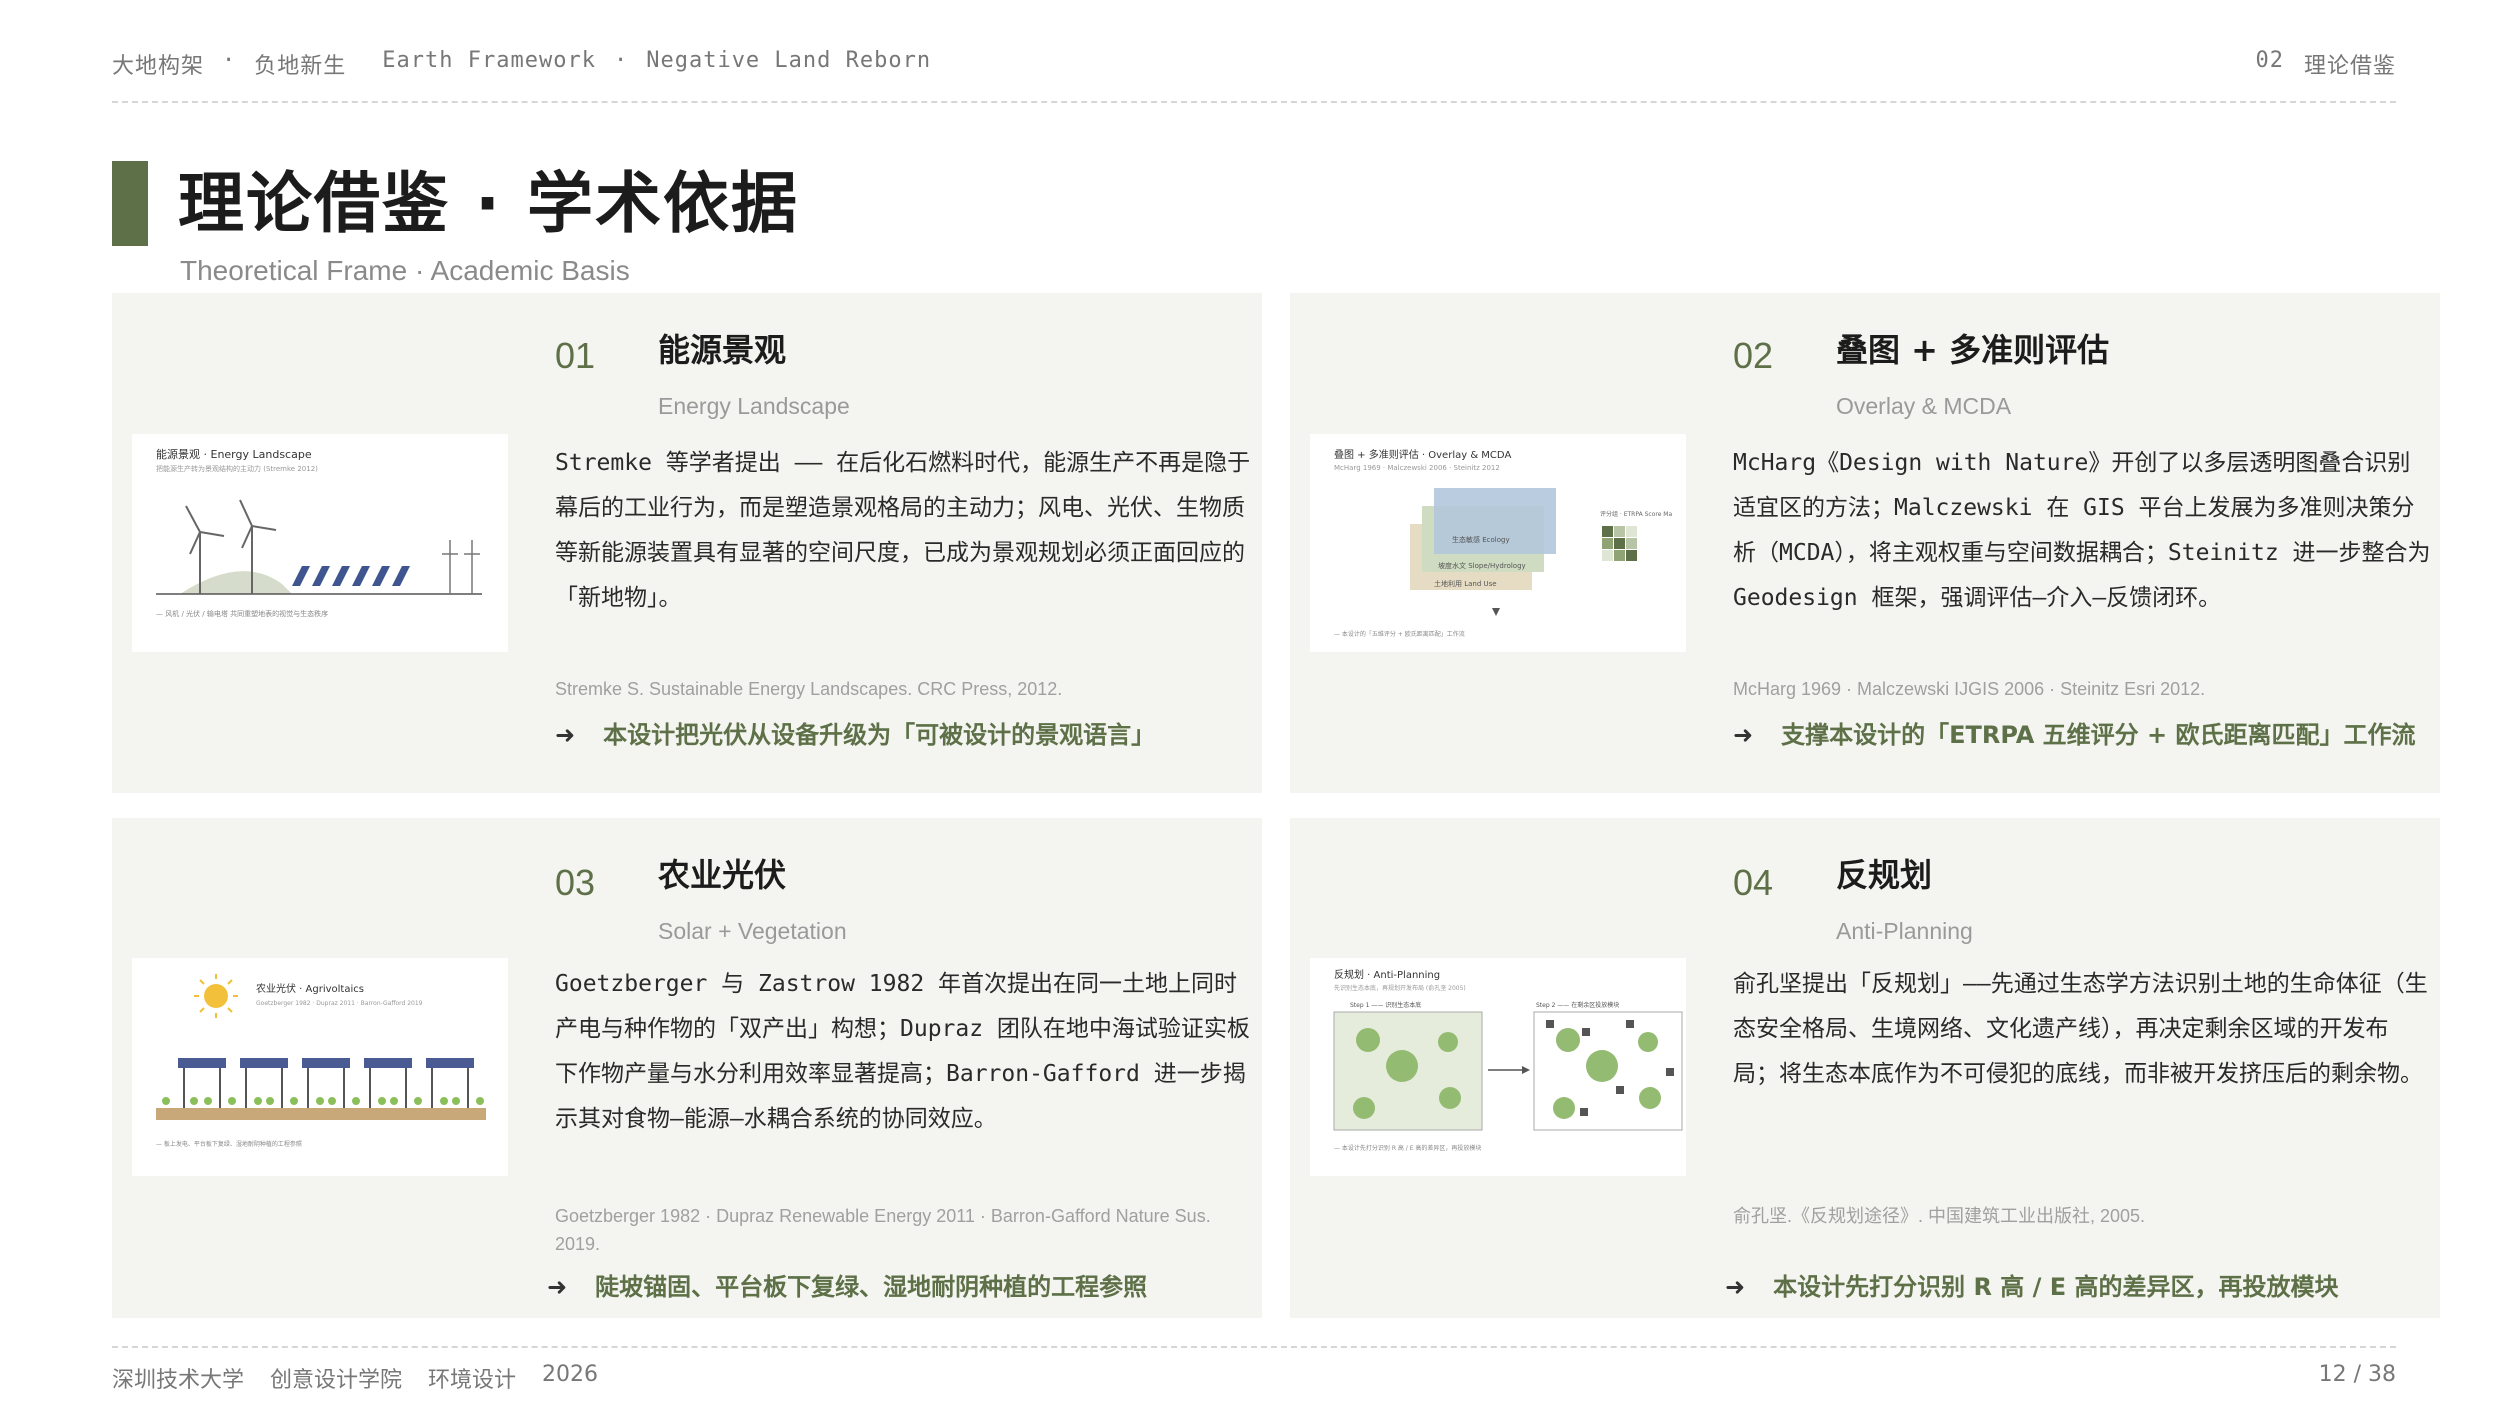  I want to click on card-takeaway: ➜ 本设计先打分识别 R 高 / E 高的差异区，再投放模块, so click(2080, 1287).